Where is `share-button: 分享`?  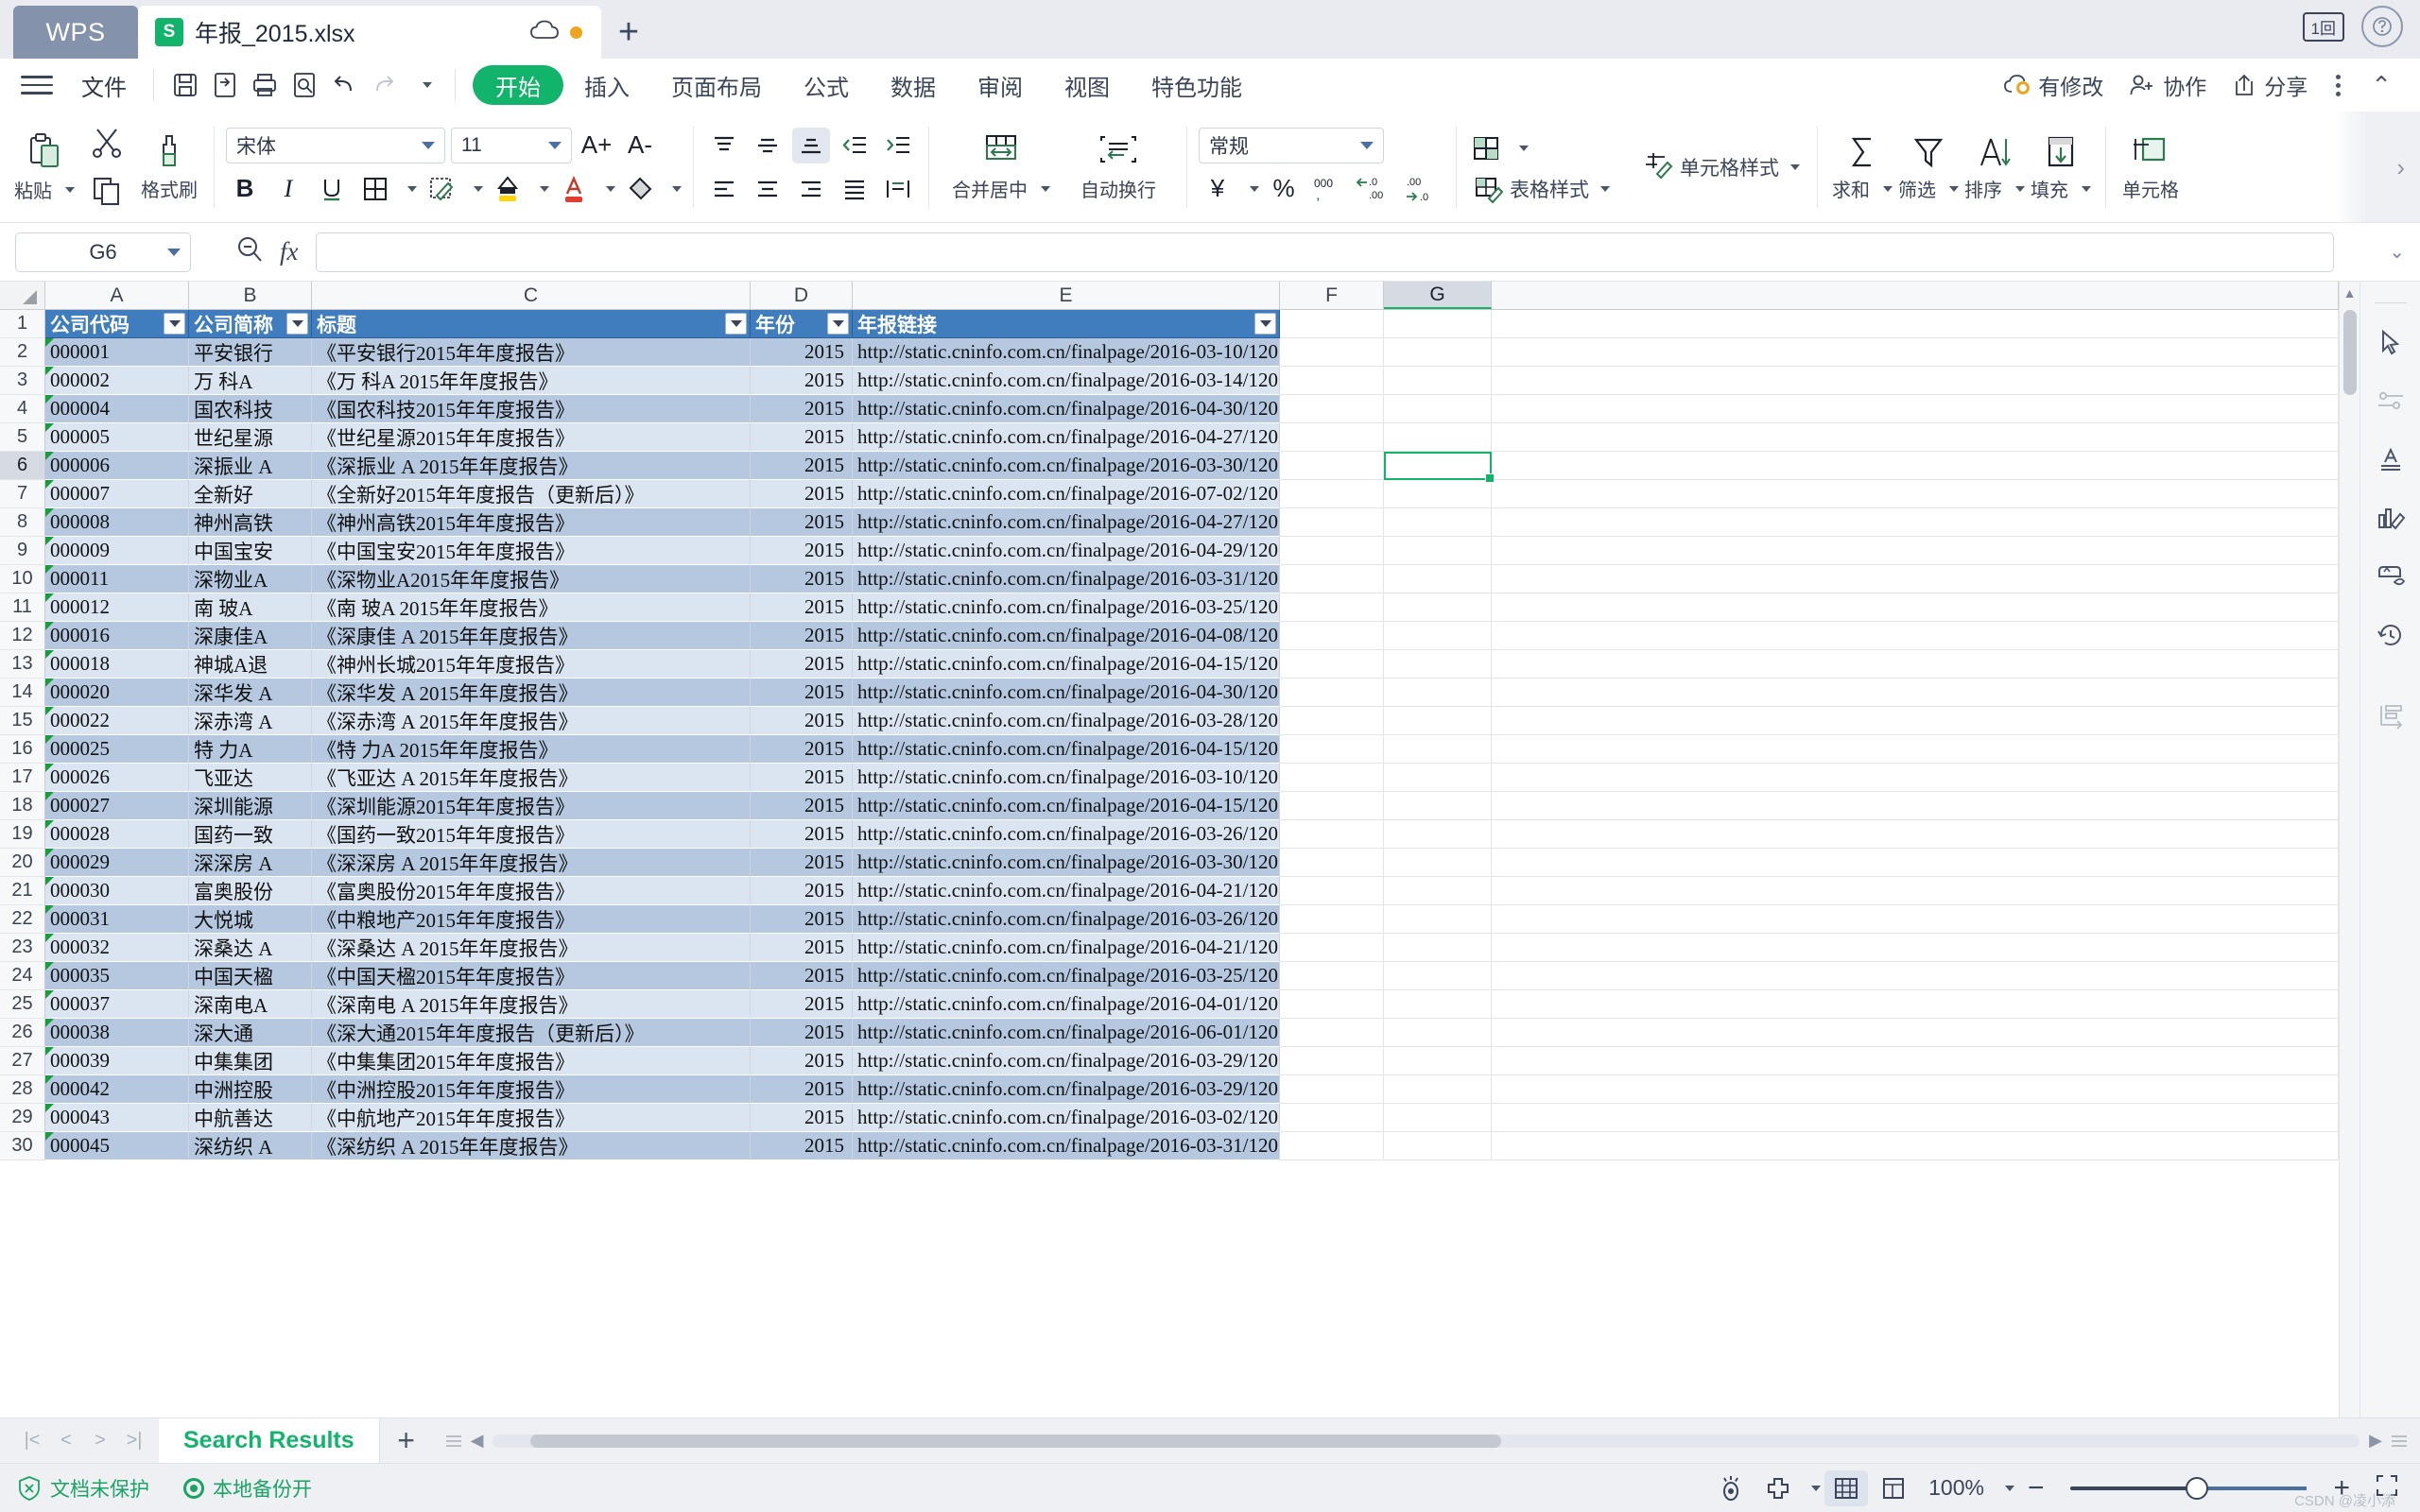 share-button: 分享 is located at coordinates (2269, 85).